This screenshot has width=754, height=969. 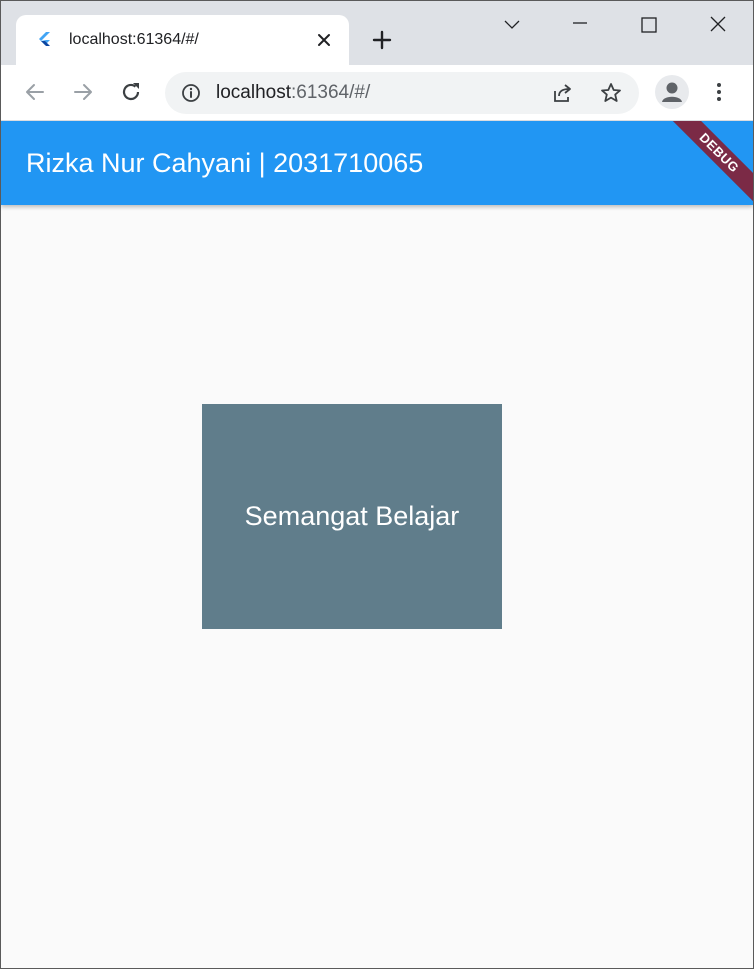 What do you see at coordinates (324, 40) in the screenshot?
I see `close-icon` at bounding box center [324, 40].